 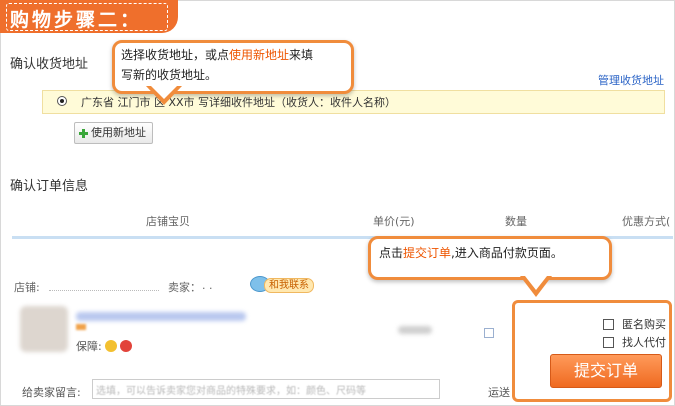 What do you see at coordinates (62, 101) in the screenshot?
I see `address-radio` at bounding box center [62, 101].